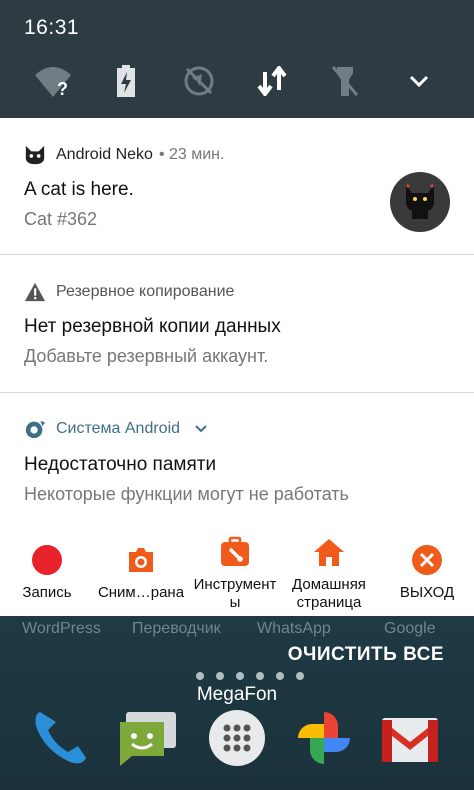  I want to click on app-label: Переводчик, so click(176, 629).